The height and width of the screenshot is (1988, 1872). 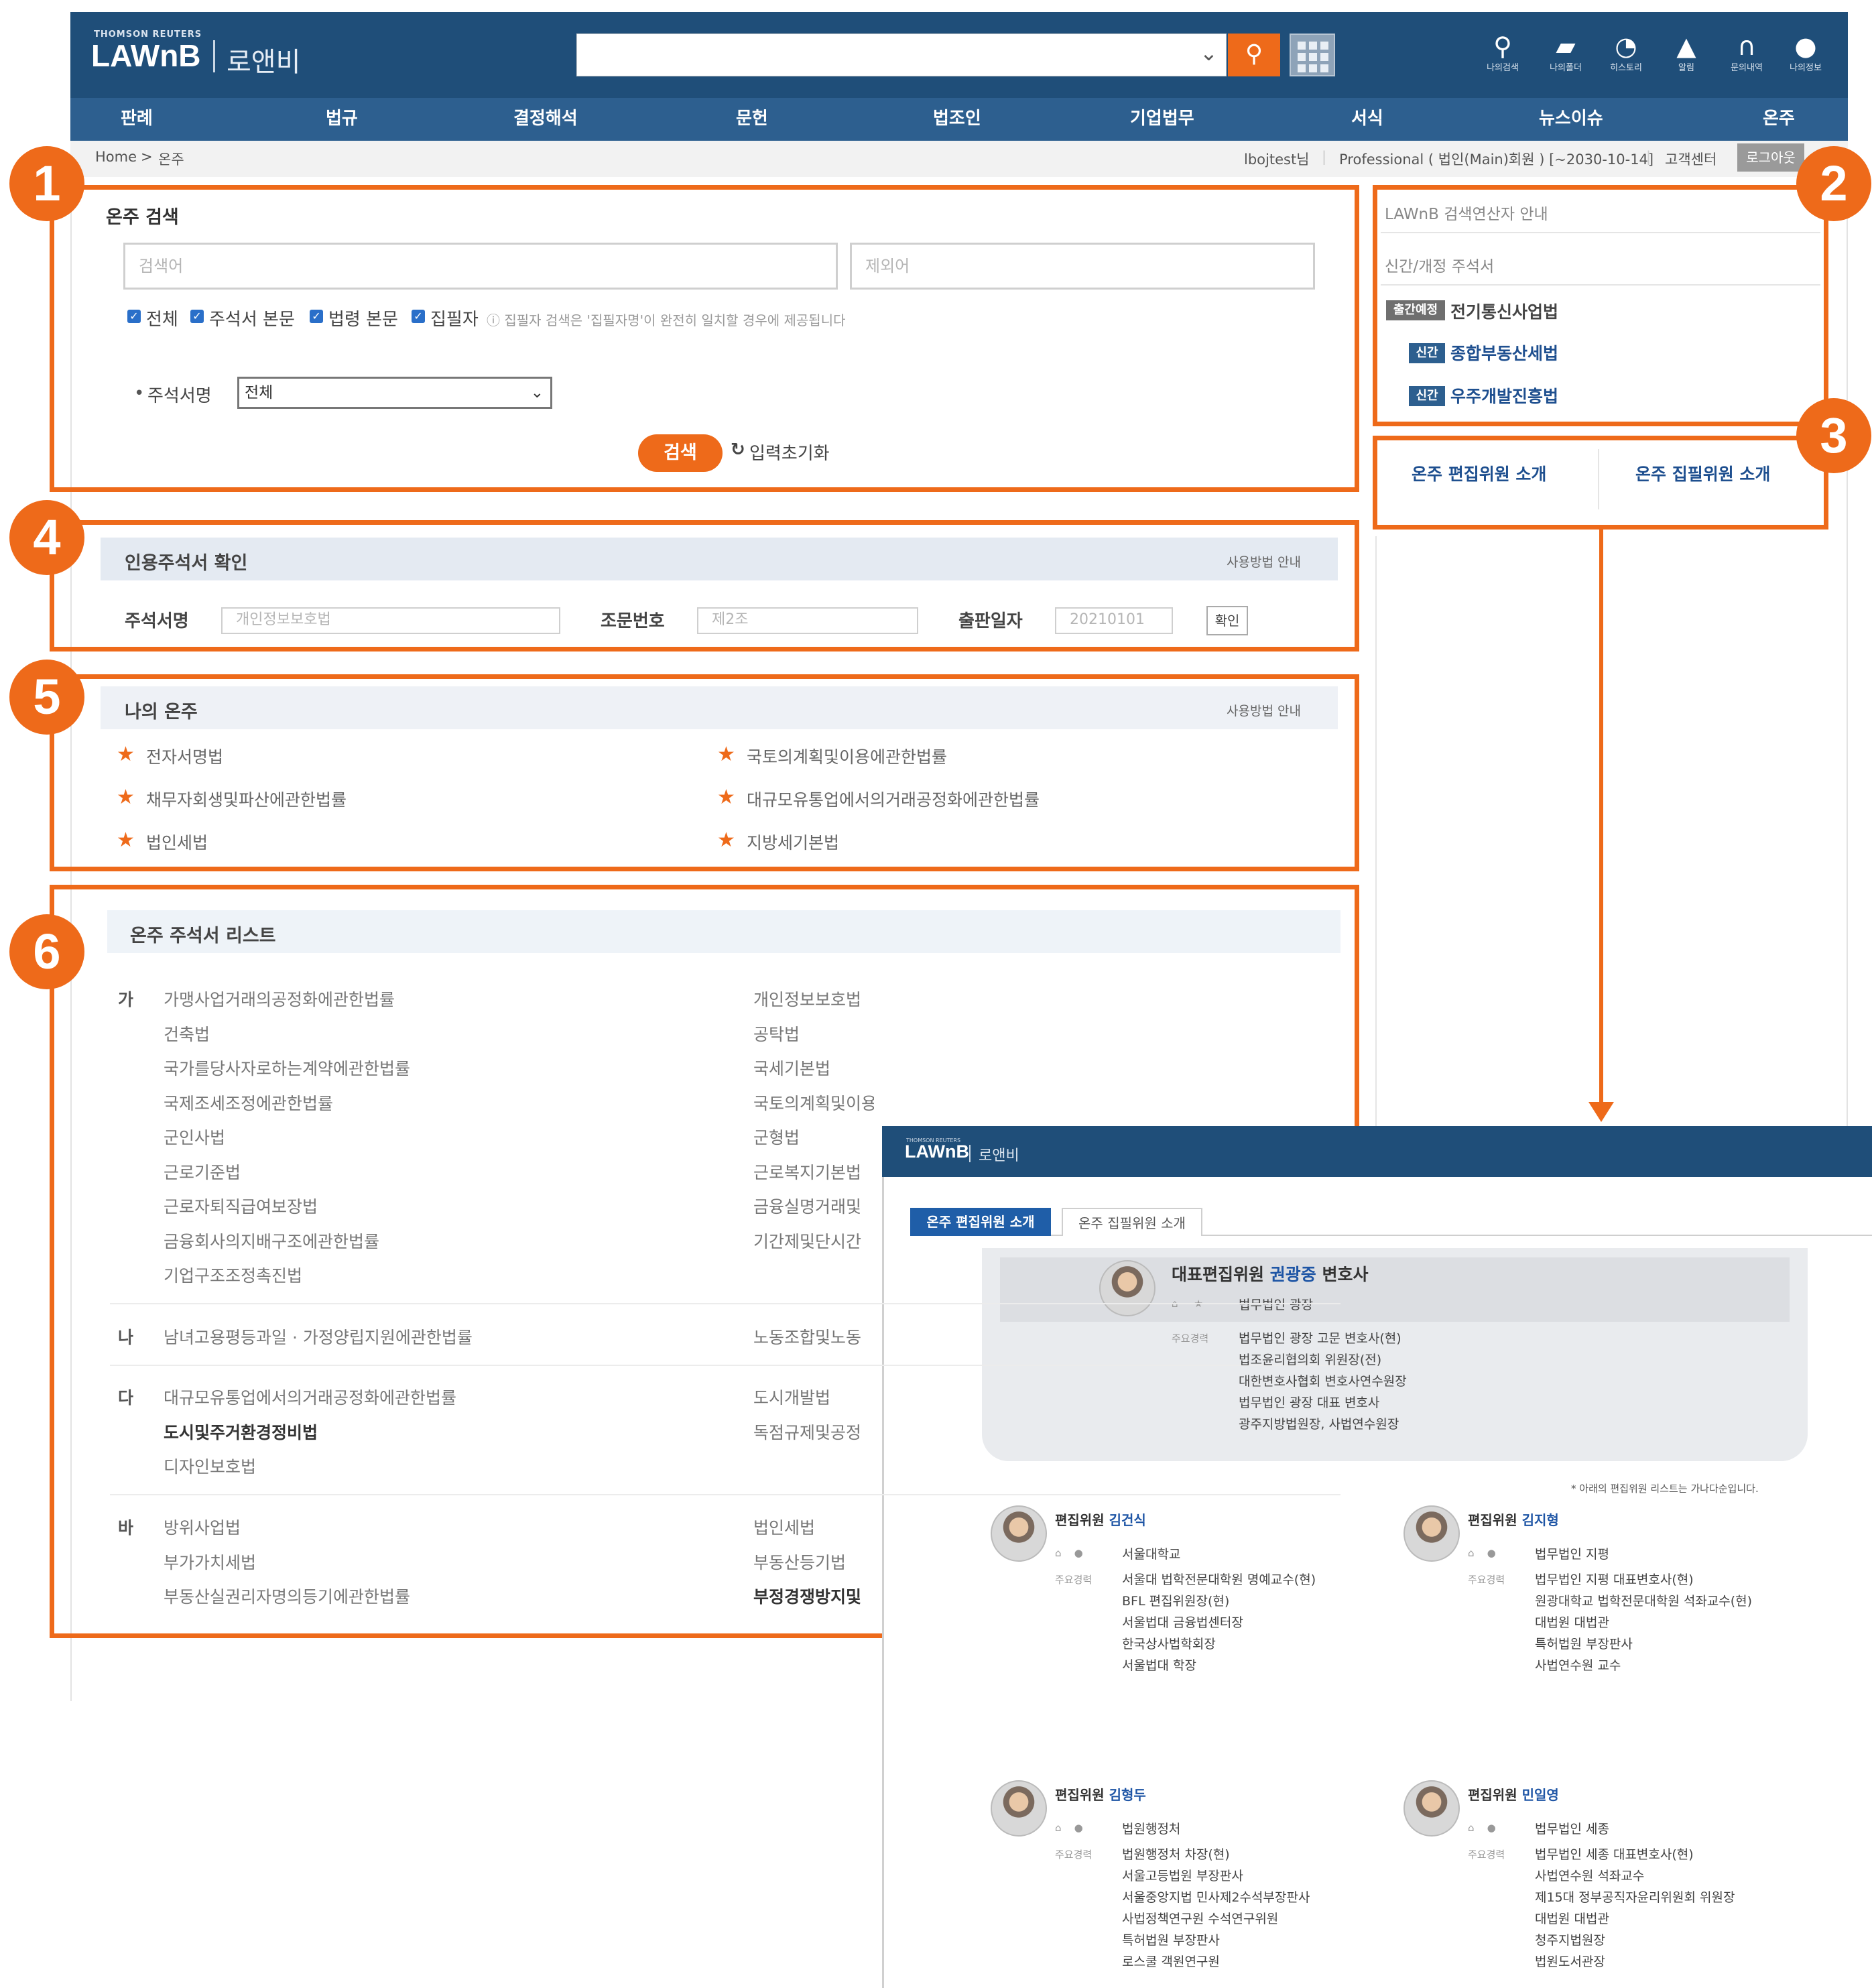 I want to click on law-link: 대규모유통업에서의거래공정화에관한법률, so click(x=310, y=1397).